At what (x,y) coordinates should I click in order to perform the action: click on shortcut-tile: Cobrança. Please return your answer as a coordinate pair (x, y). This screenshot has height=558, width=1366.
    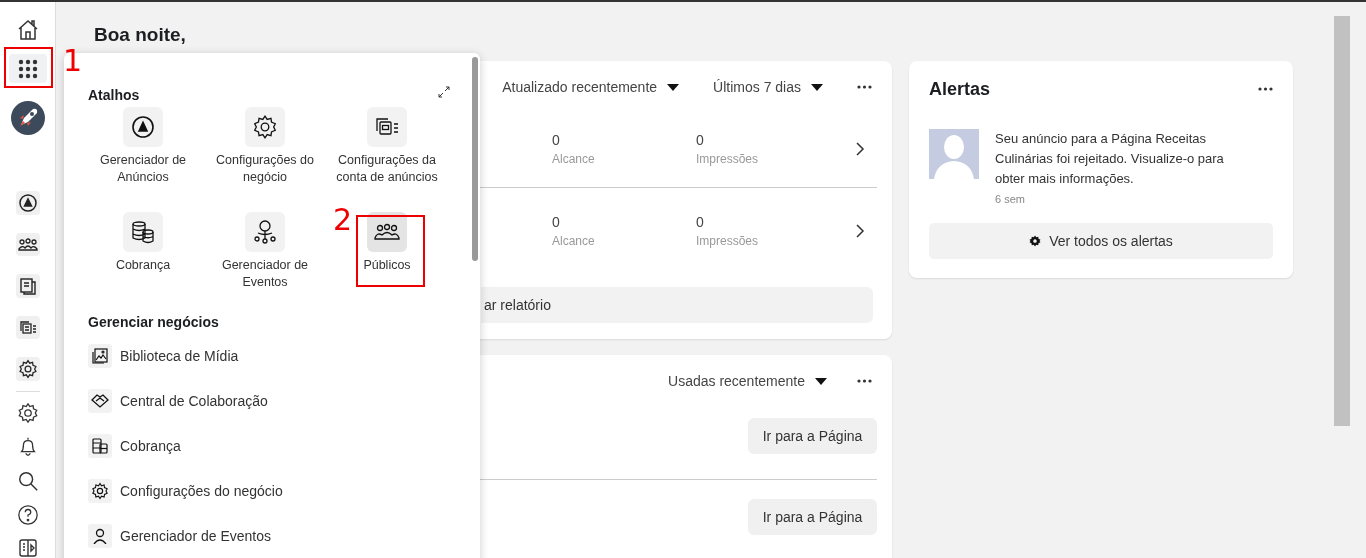
    Looking at the image, I should click on (143, 259).